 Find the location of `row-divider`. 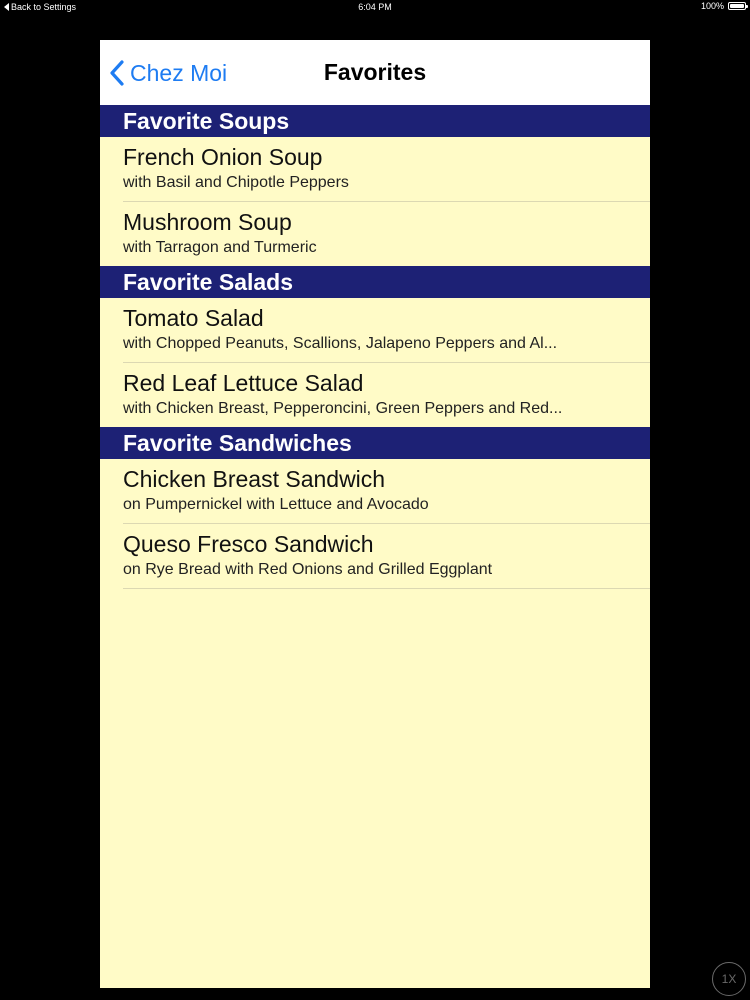

row-divider is located at coordinates (386, 588).